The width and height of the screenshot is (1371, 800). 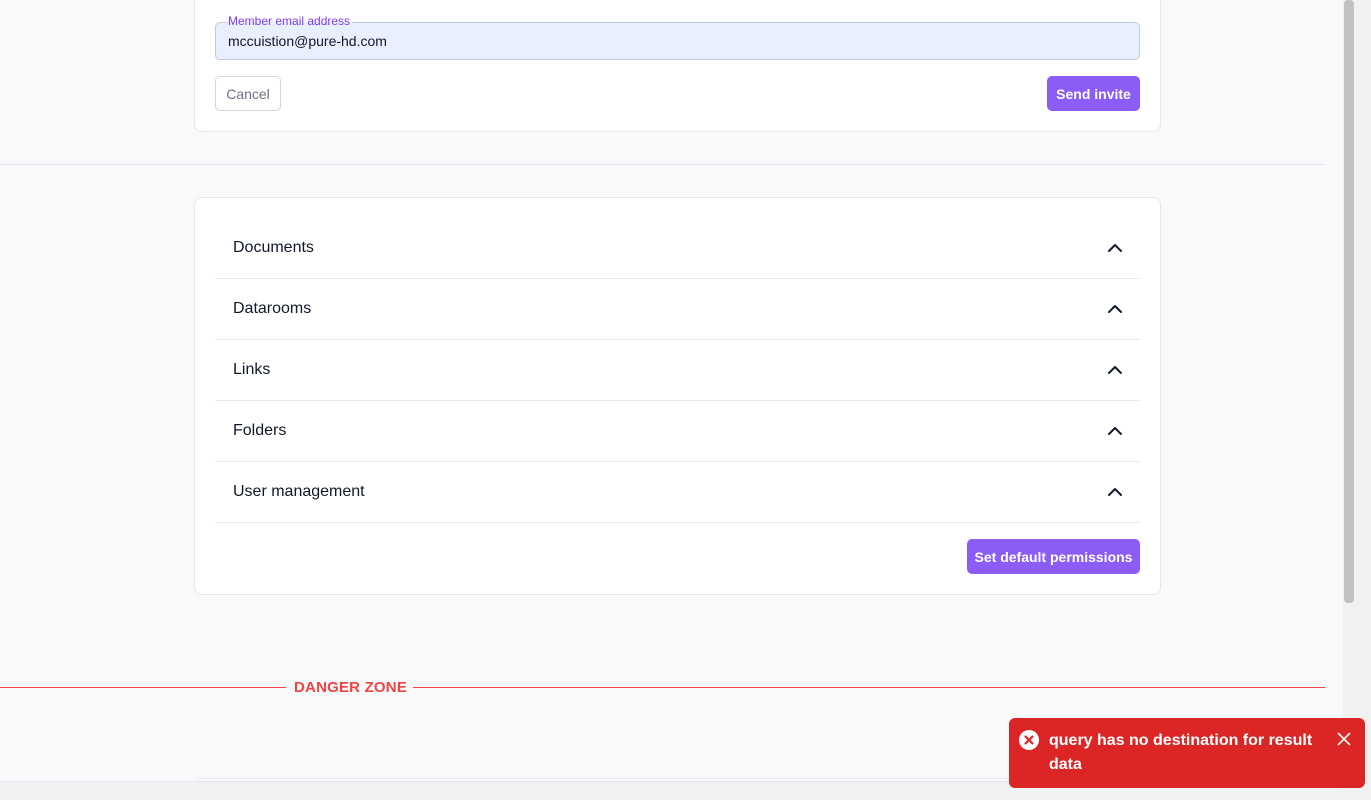 I want to click on danger-zone-title: DANGER ZONE, so click(x=351, y=687).